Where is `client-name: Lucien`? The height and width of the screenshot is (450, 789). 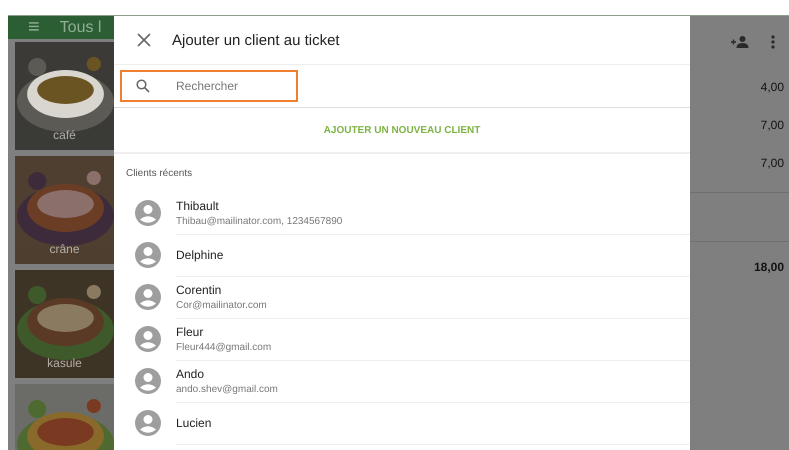 client-name: Lucien is located at coordinates (194, 423).